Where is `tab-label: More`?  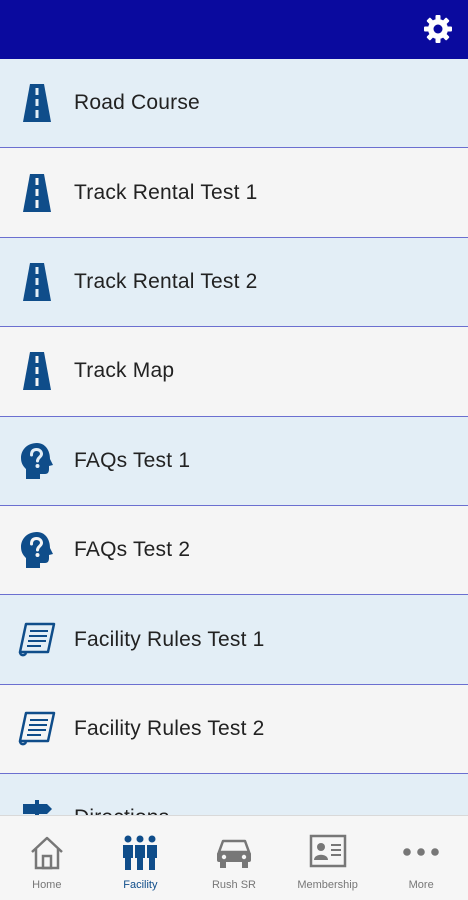
tab-label: More is located at coordinates (421, 885).